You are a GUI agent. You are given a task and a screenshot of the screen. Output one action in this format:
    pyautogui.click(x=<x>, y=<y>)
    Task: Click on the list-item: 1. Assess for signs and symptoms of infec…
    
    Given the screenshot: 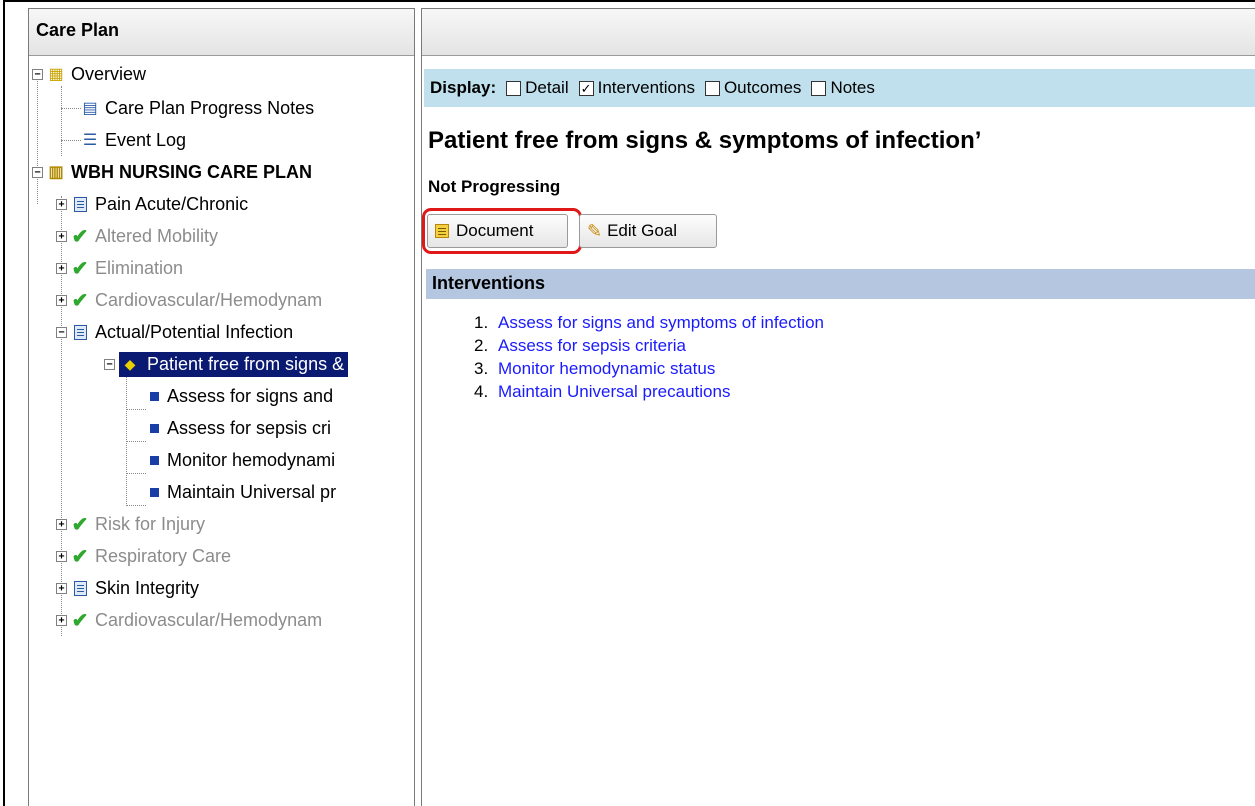 What is the action you would take?
    pyautogui.click(x=649, y=322)
    